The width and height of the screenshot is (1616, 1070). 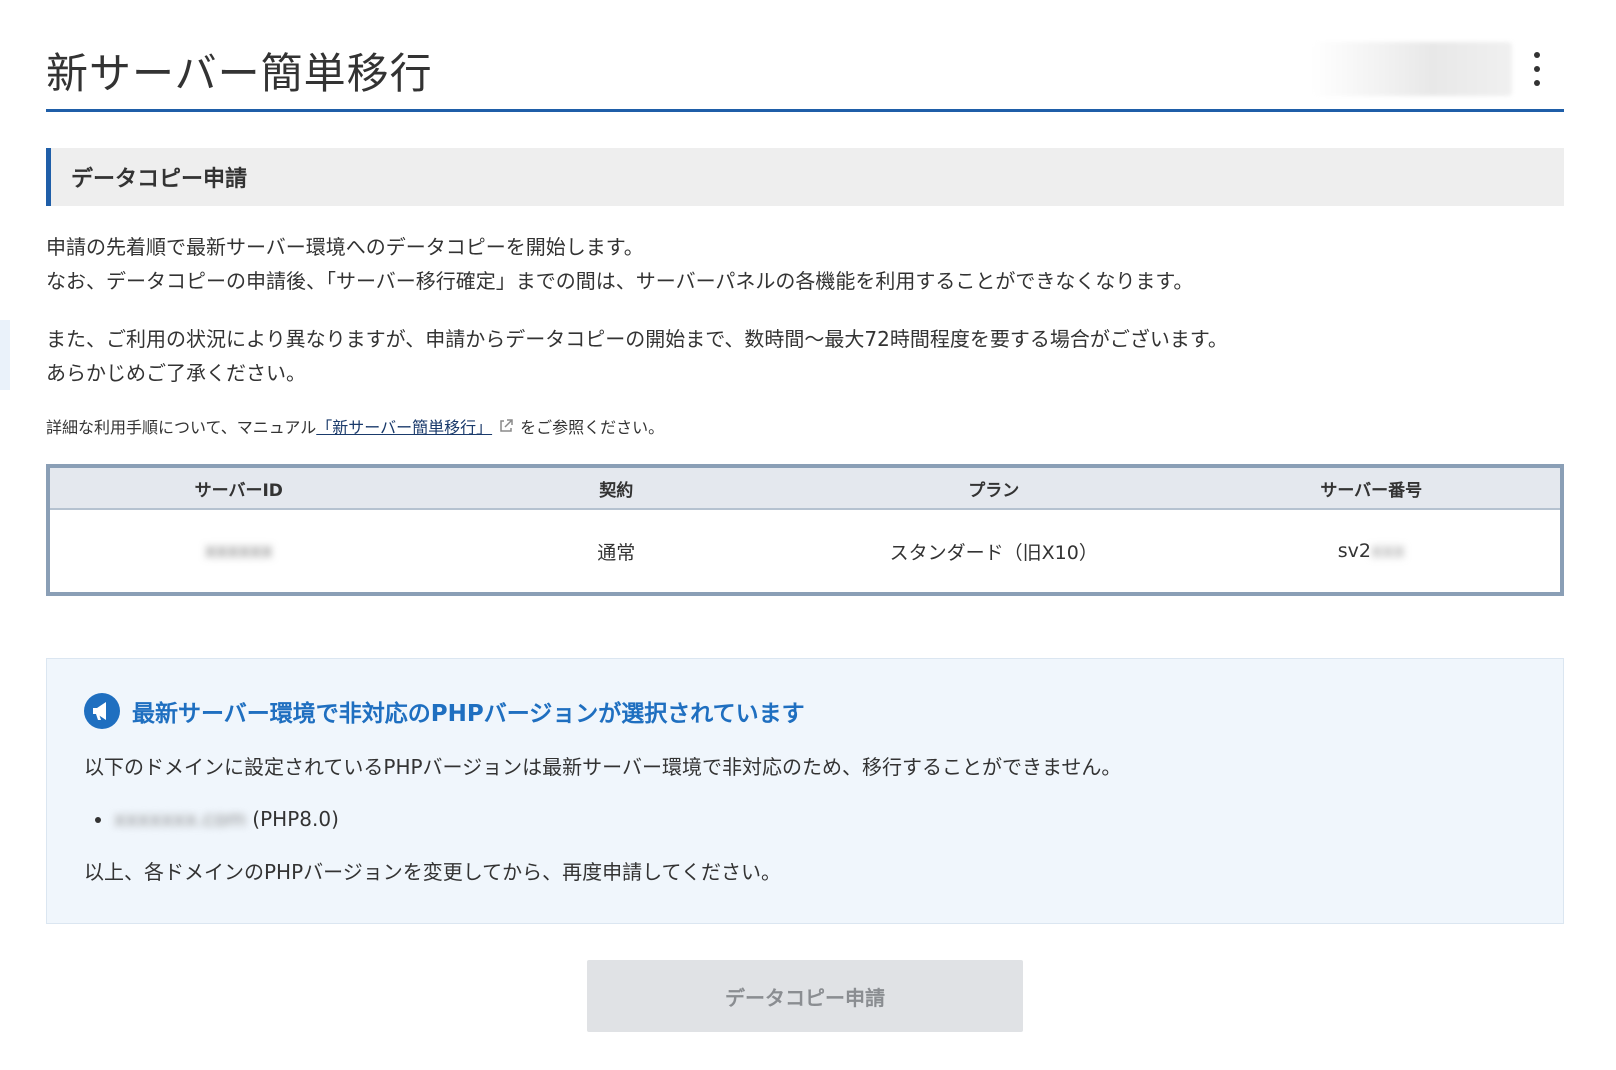 What do you see at coordinates (805, 56) in the screenshot?
I see `page-header: 新サーバー簡単移行` at bounding box center [805, 56].